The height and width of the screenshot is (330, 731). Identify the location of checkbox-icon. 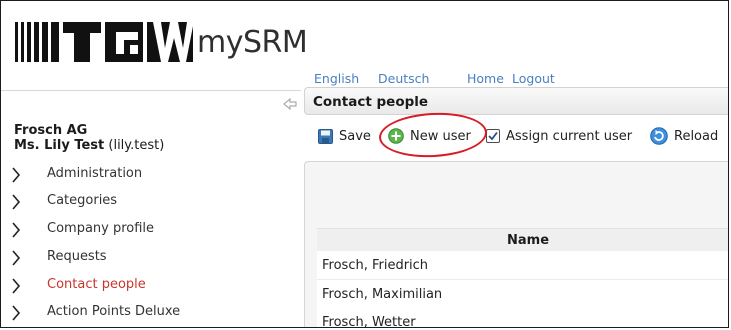
(493, 136).